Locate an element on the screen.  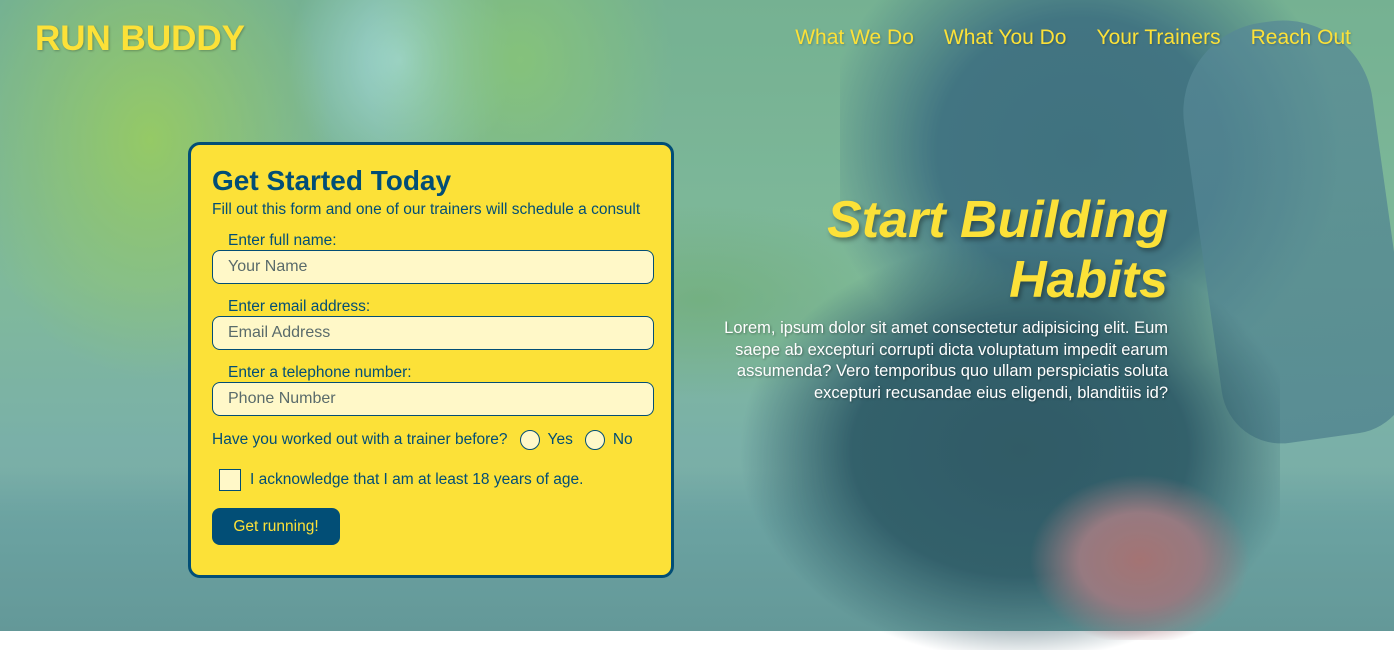
age-checkbox is located at coordinates (230, 480).